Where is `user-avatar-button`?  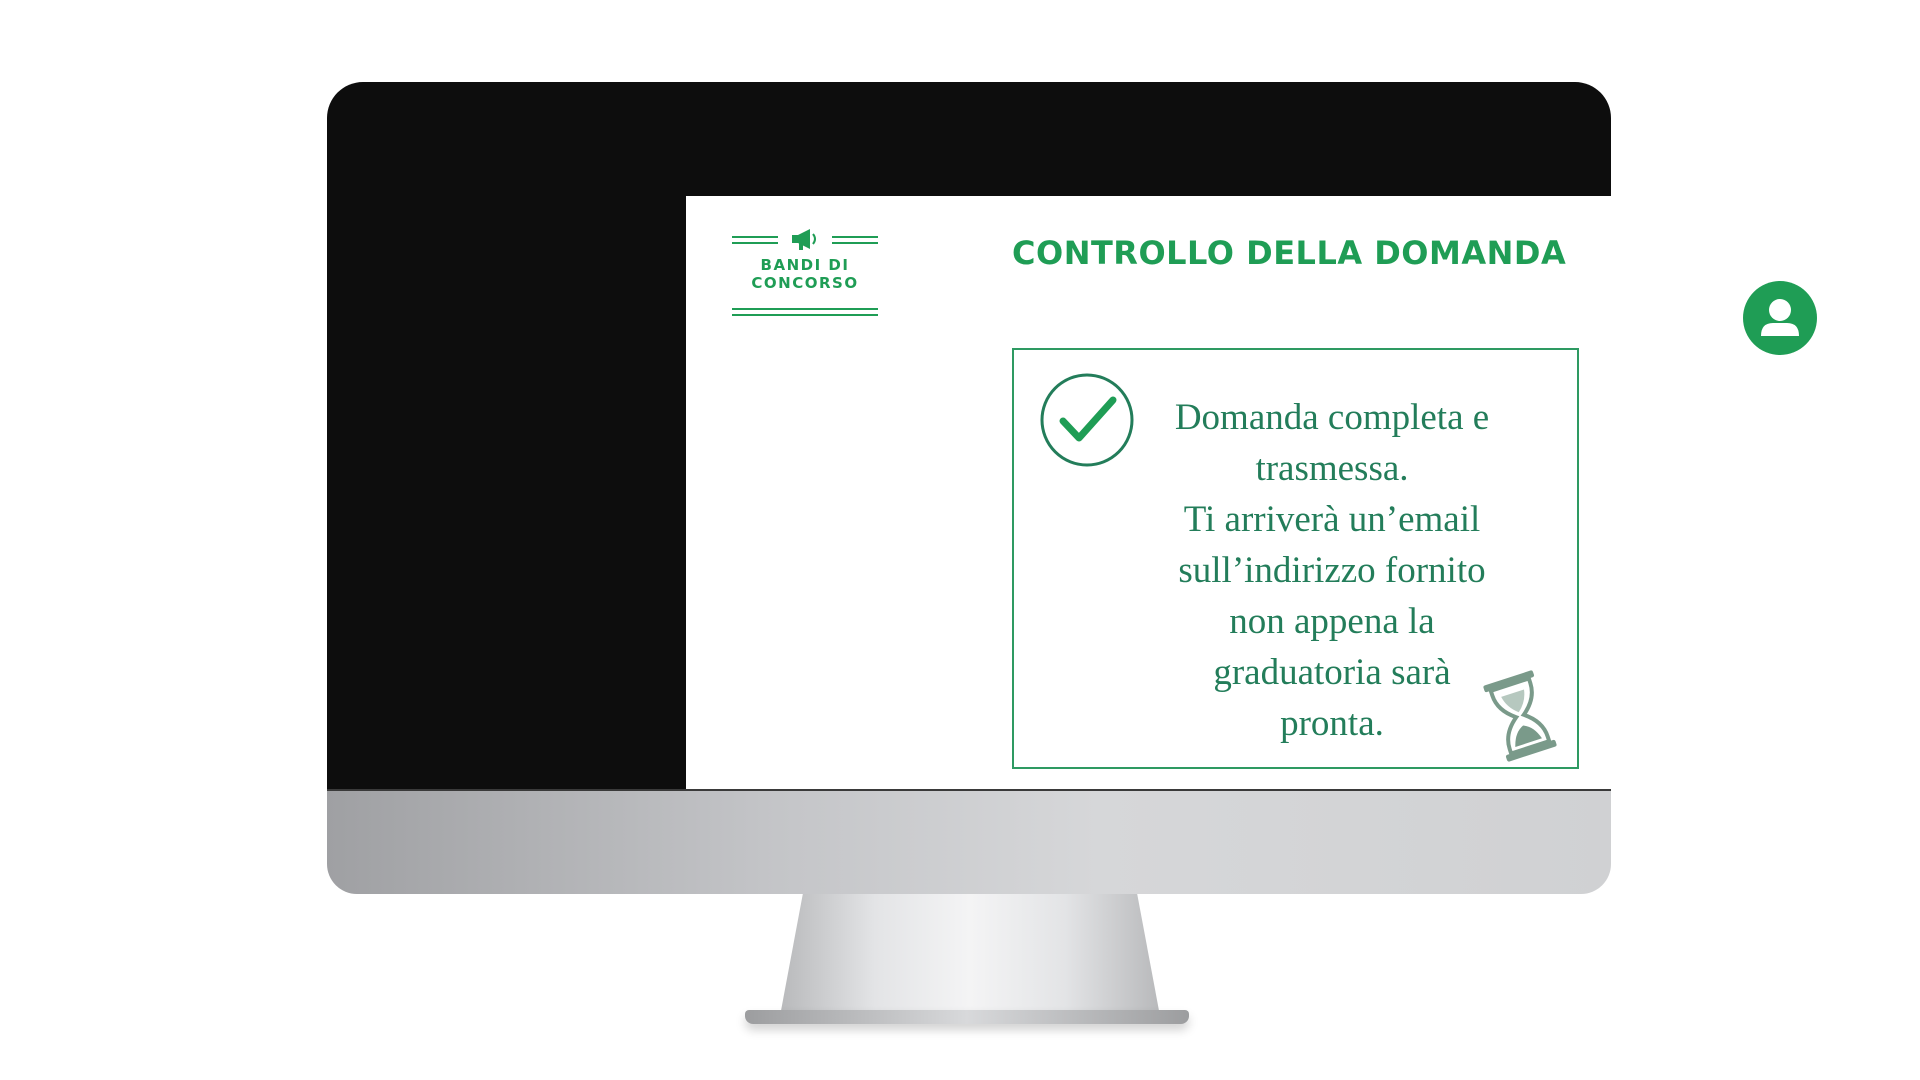 user-avatar-button is located at coordinates (1780, 318).